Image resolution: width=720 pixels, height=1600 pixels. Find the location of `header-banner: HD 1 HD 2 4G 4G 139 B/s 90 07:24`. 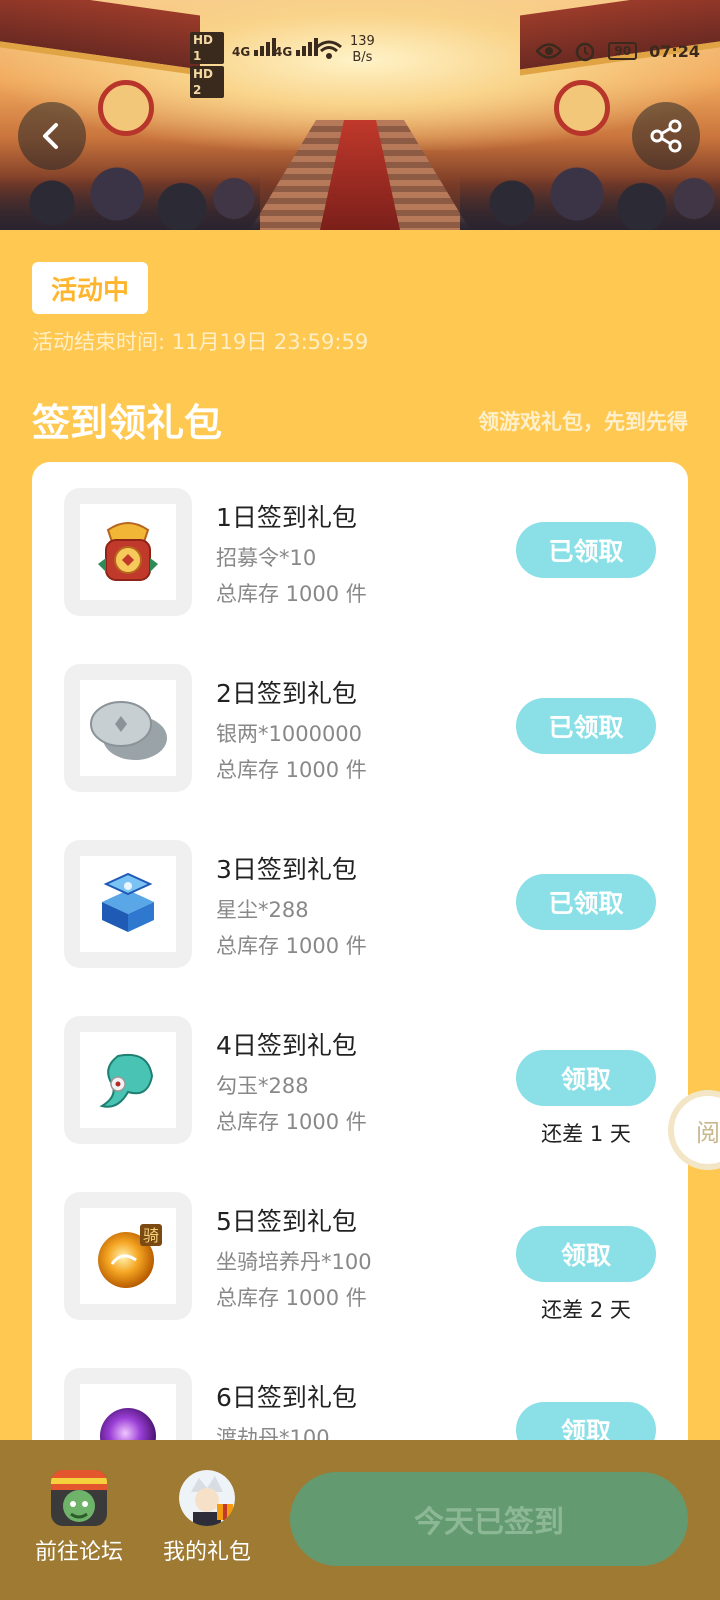

header-banner: HD 1 HD 2 4G 4G 139 B/s 90 07:24 is located at coordinates (360, 115).